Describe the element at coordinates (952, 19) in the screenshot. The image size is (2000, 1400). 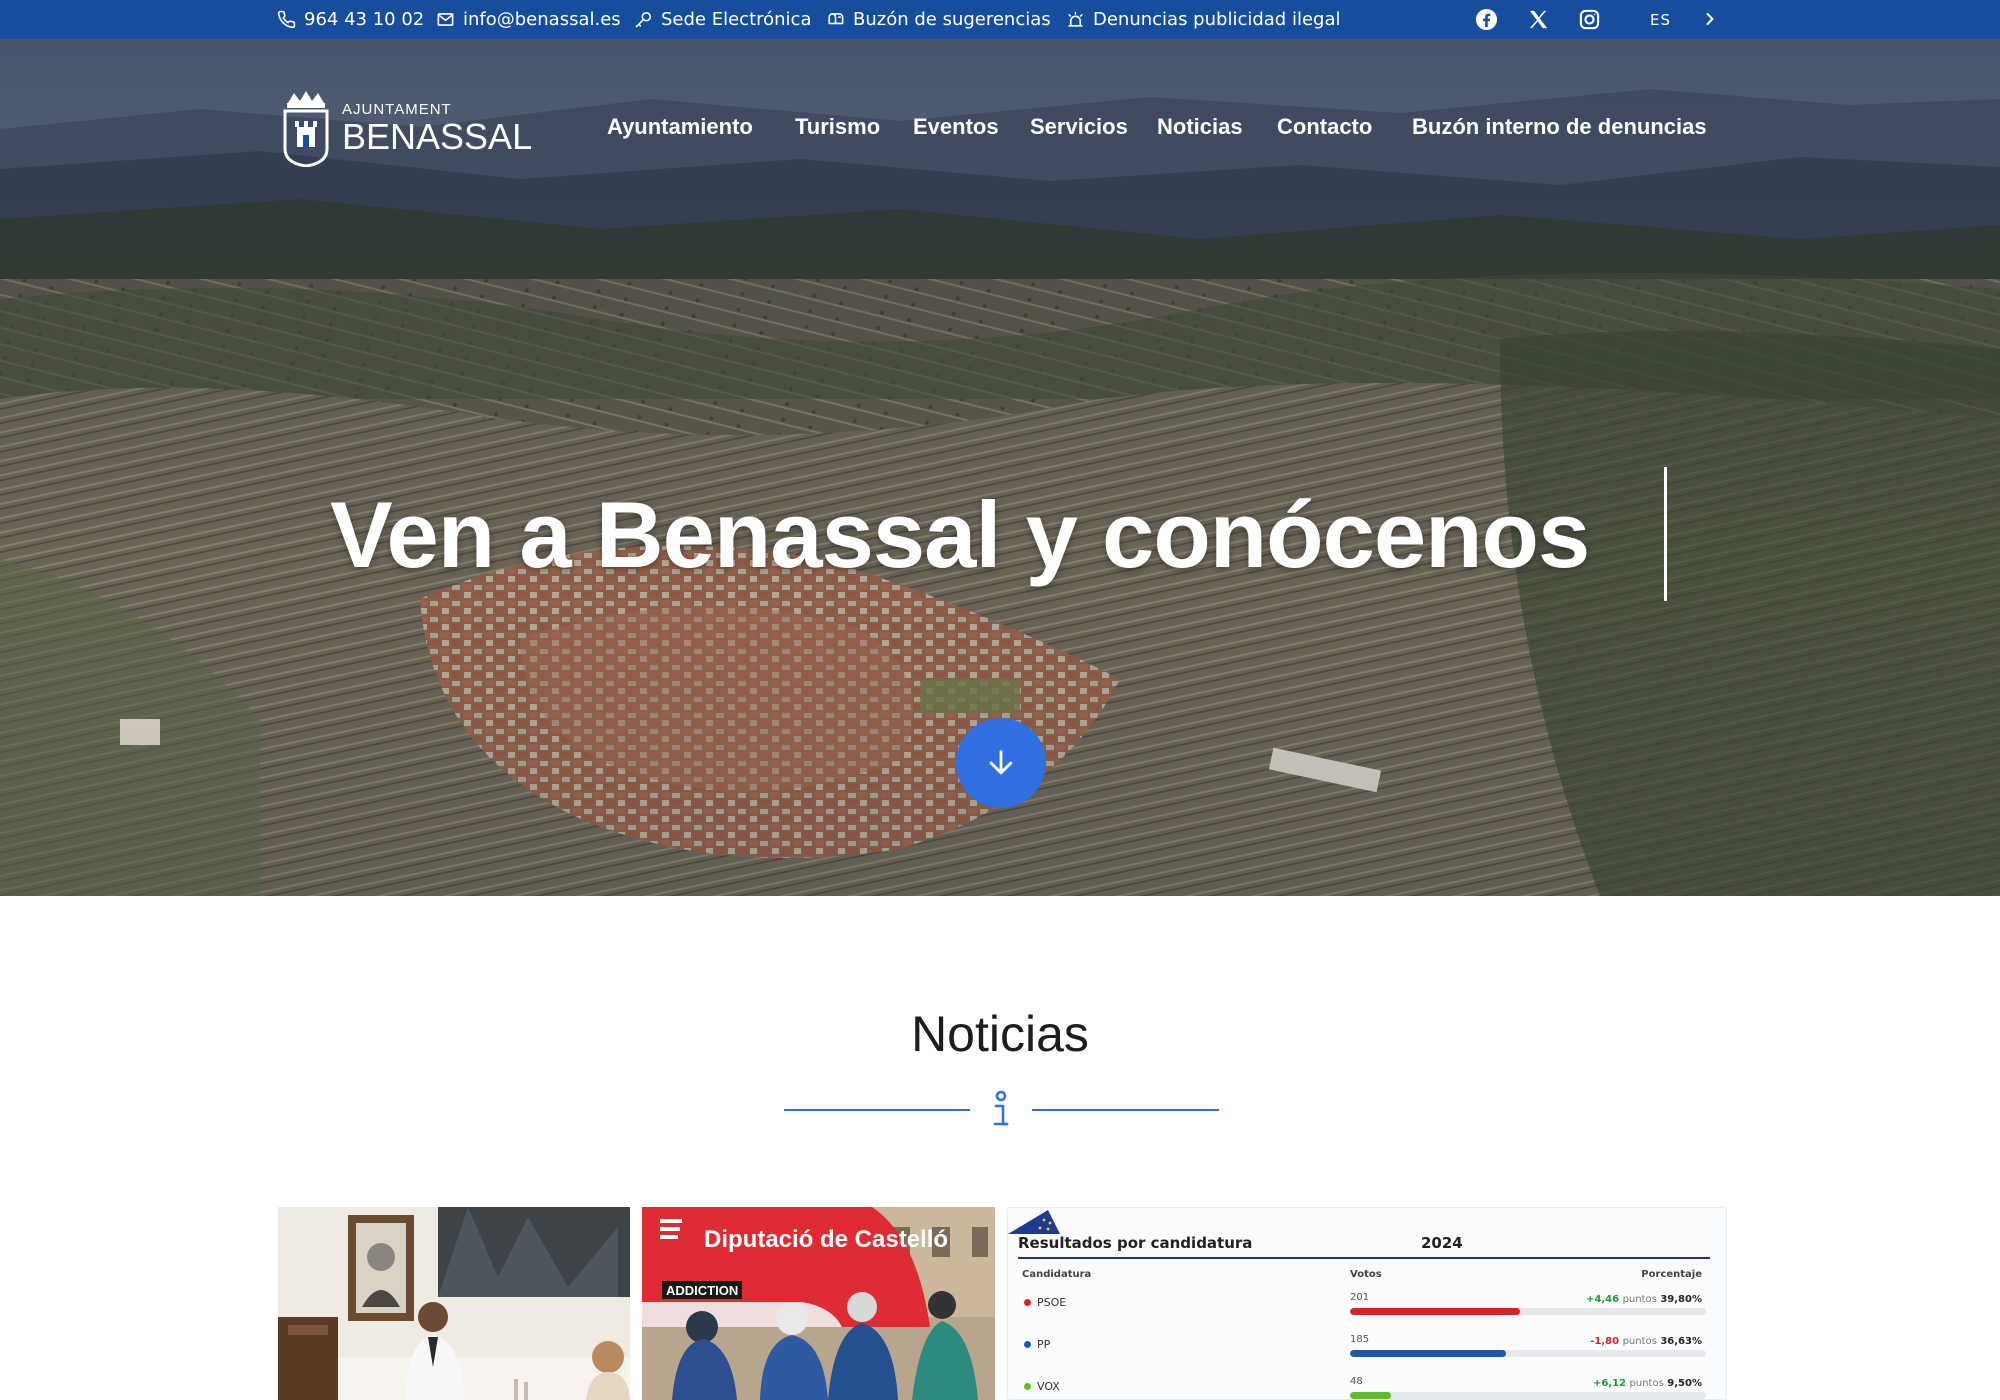
I see `buzon-label: Buzón de sugerencias` at that location.